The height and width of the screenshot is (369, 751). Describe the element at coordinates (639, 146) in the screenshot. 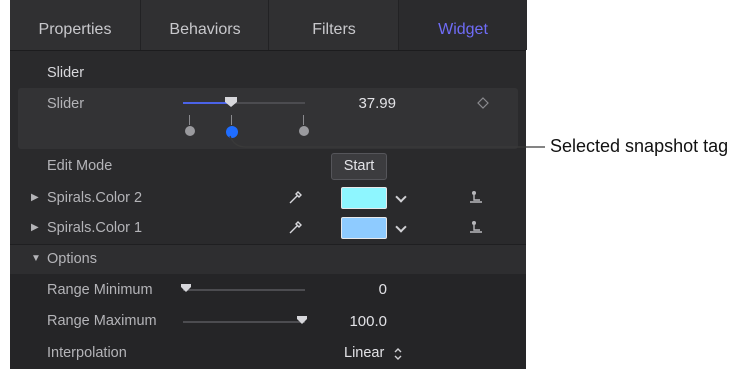

I see `callout-label: Selected snapshot tag` at that location.